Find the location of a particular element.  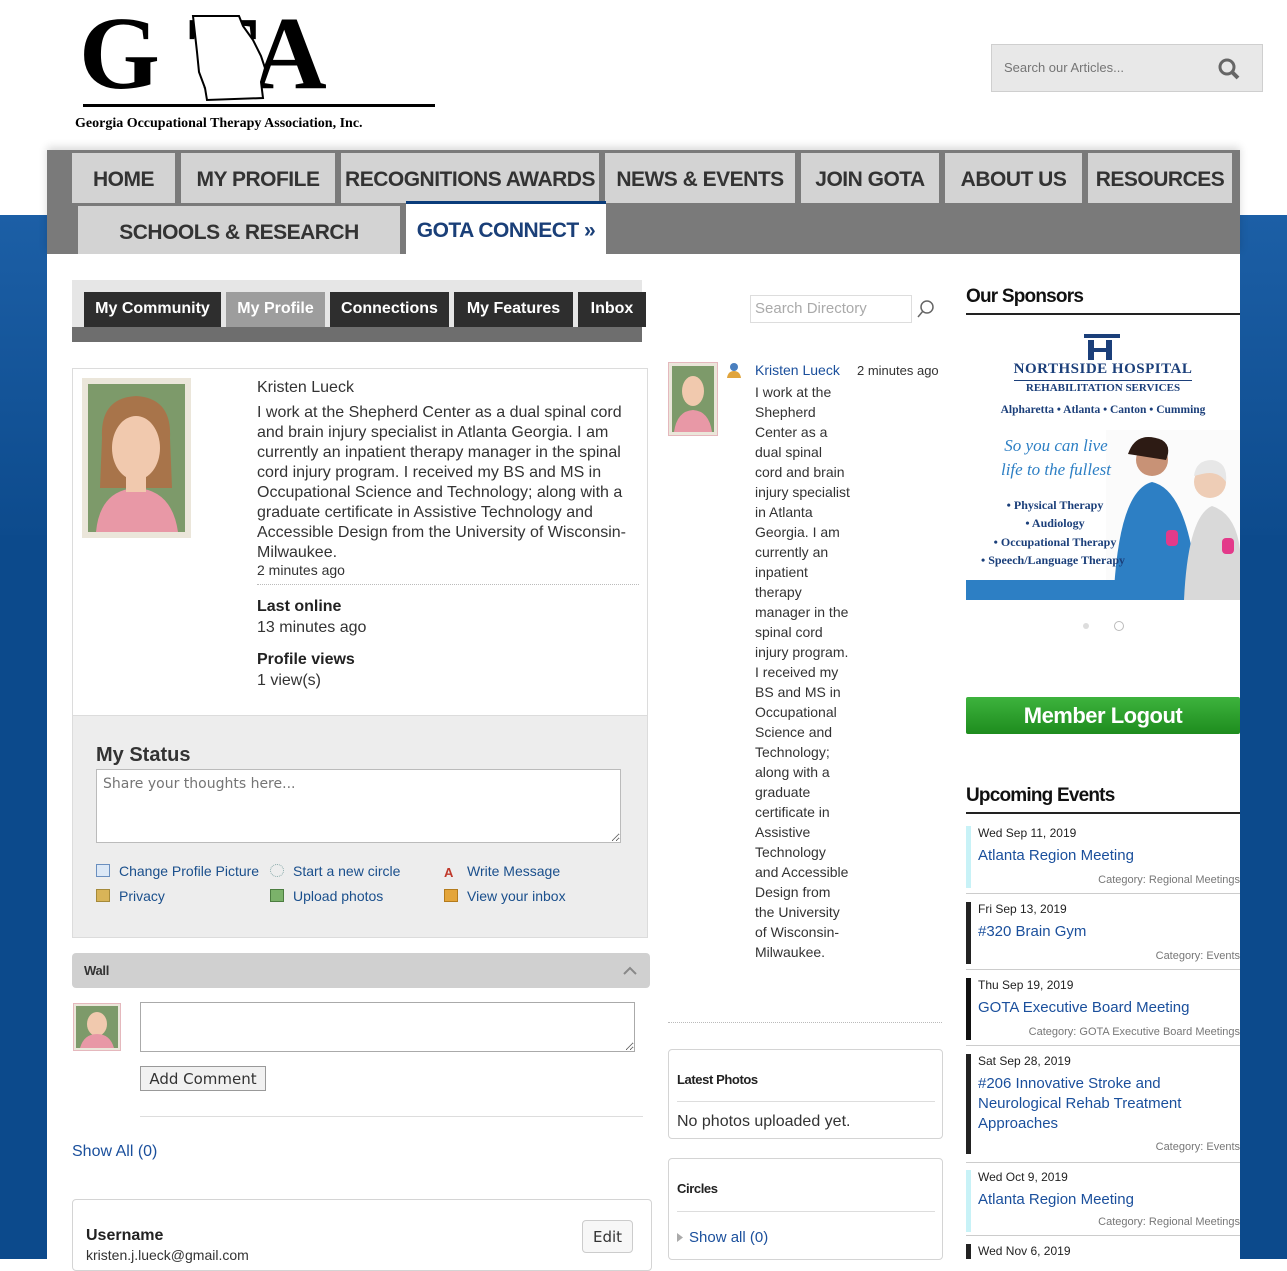

logo-rule is located at coordinates (259, 105).